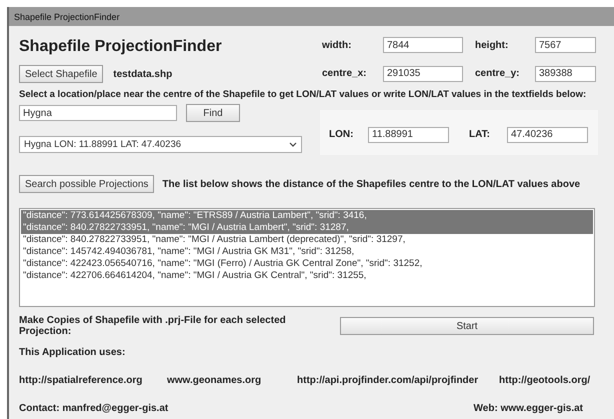 The width and height of the screenshot is (614, 419). What do you see at coordinates (307, 264) in the screenshot?
I see `projection-item: "distance": 422423.056540716, "name": "MGI (Ferro) / Austria GK Central Zone", "srid": 31252,` at bounding box center [307, 264].